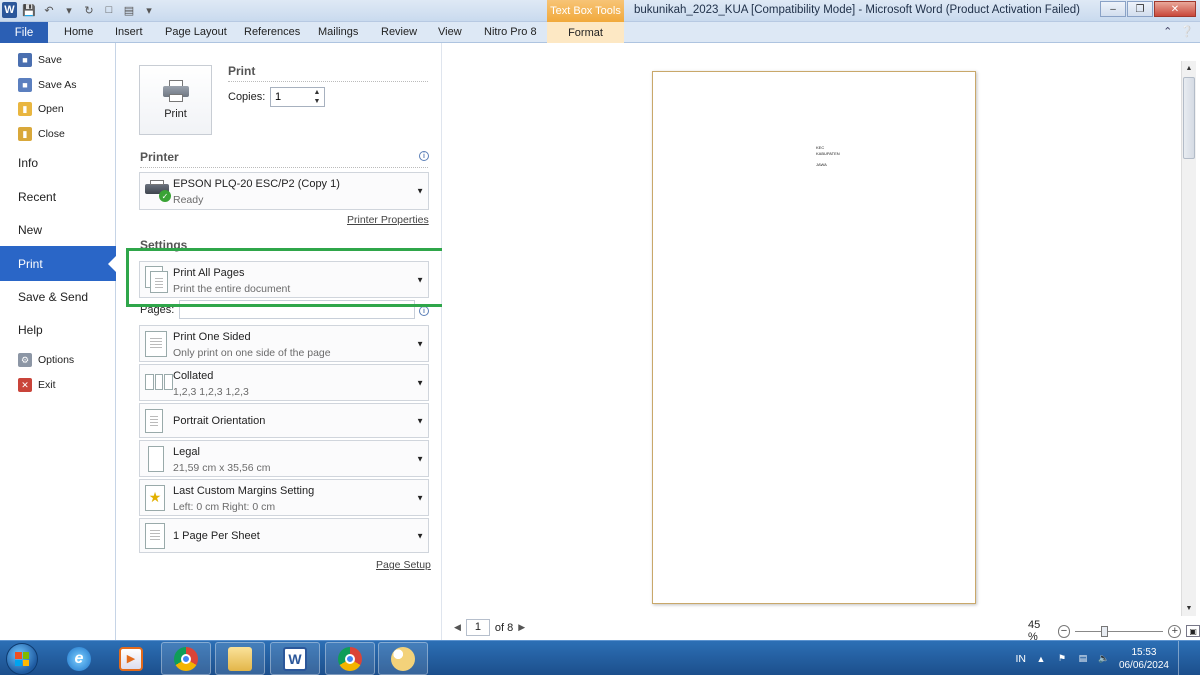 Image resolution: width=1200 pixels, height=675 pixels. What do you see at coordinates (240, 658) in the screenshot?
I see `taskbar-explorer` at bounding box center [240, 658].